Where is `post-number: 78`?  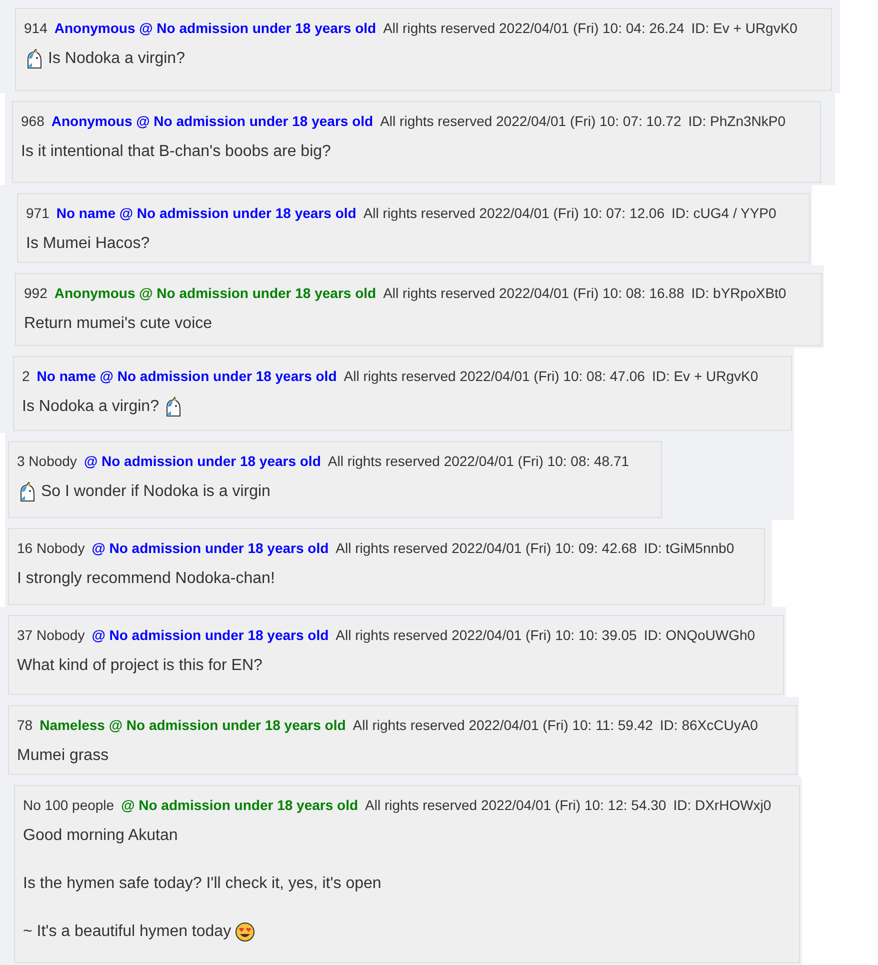
post-number: 78 is located at coordinates (25, 725).